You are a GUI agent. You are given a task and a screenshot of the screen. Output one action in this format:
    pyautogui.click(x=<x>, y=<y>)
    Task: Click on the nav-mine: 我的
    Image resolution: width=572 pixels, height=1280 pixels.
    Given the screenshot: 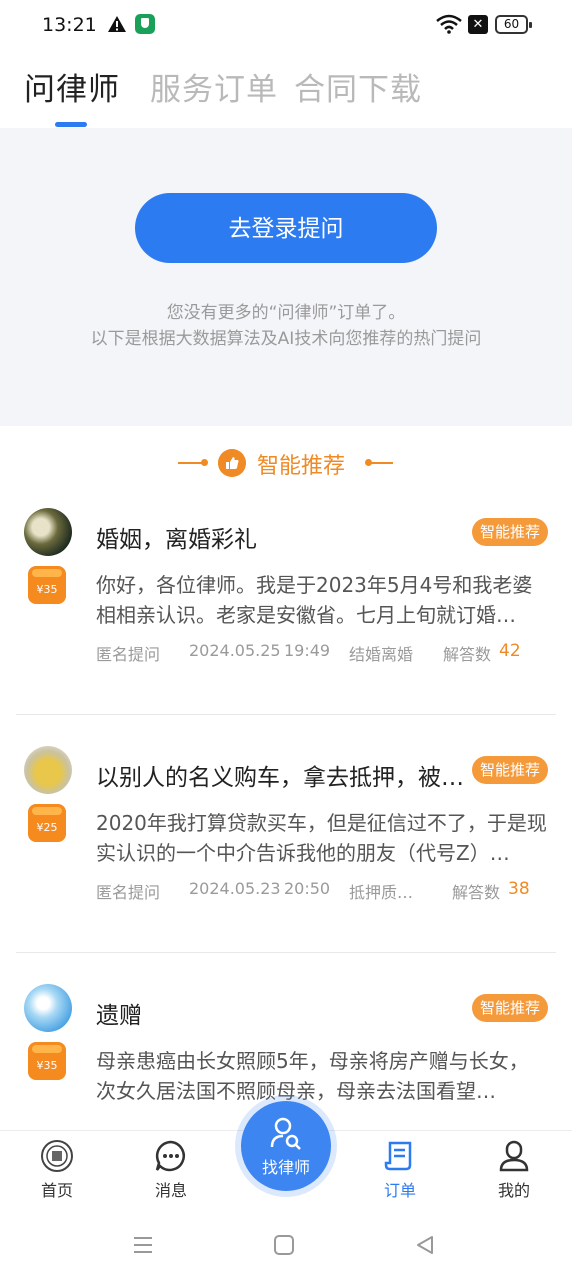 What is the action you would take?
    pyautogui.click(x=514, y=1170)
    